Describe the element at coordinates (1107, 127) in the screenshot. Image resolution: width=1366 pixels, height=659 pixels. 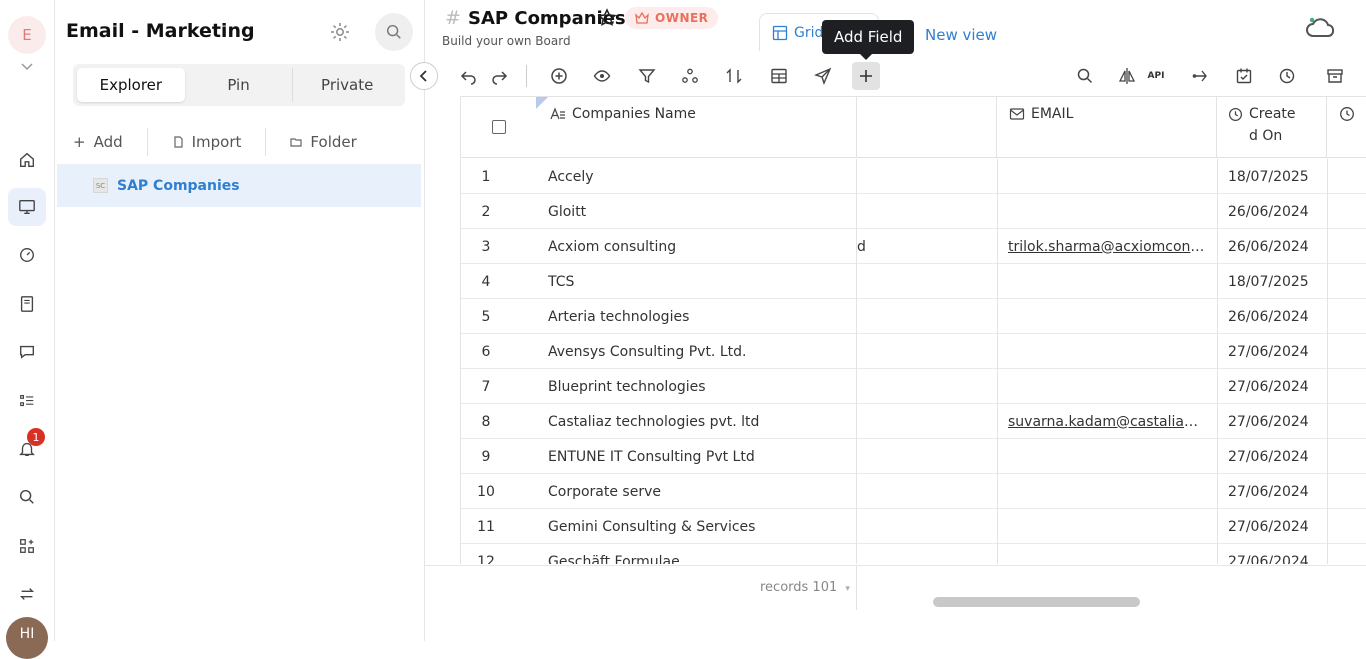
I see `column-header-email: EMAIL` at that location.